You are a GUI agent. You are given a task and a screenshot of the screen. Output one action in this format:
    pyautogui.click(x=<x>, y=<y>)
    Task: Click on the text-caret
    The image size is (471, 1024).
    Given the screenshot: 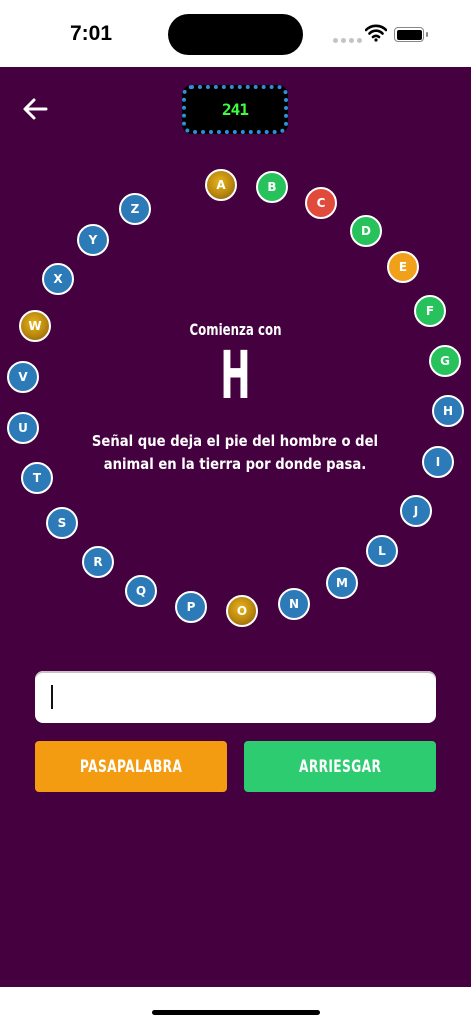 What is the action you would take?
    pyautogui.click(x=52, y=697)
    